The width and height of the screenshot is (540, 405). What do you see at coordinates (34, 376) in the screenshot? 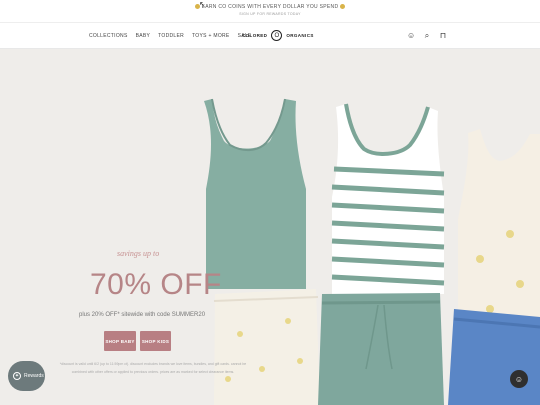
I see `rewards-label: Rewards` at bounding box center [34, 376].